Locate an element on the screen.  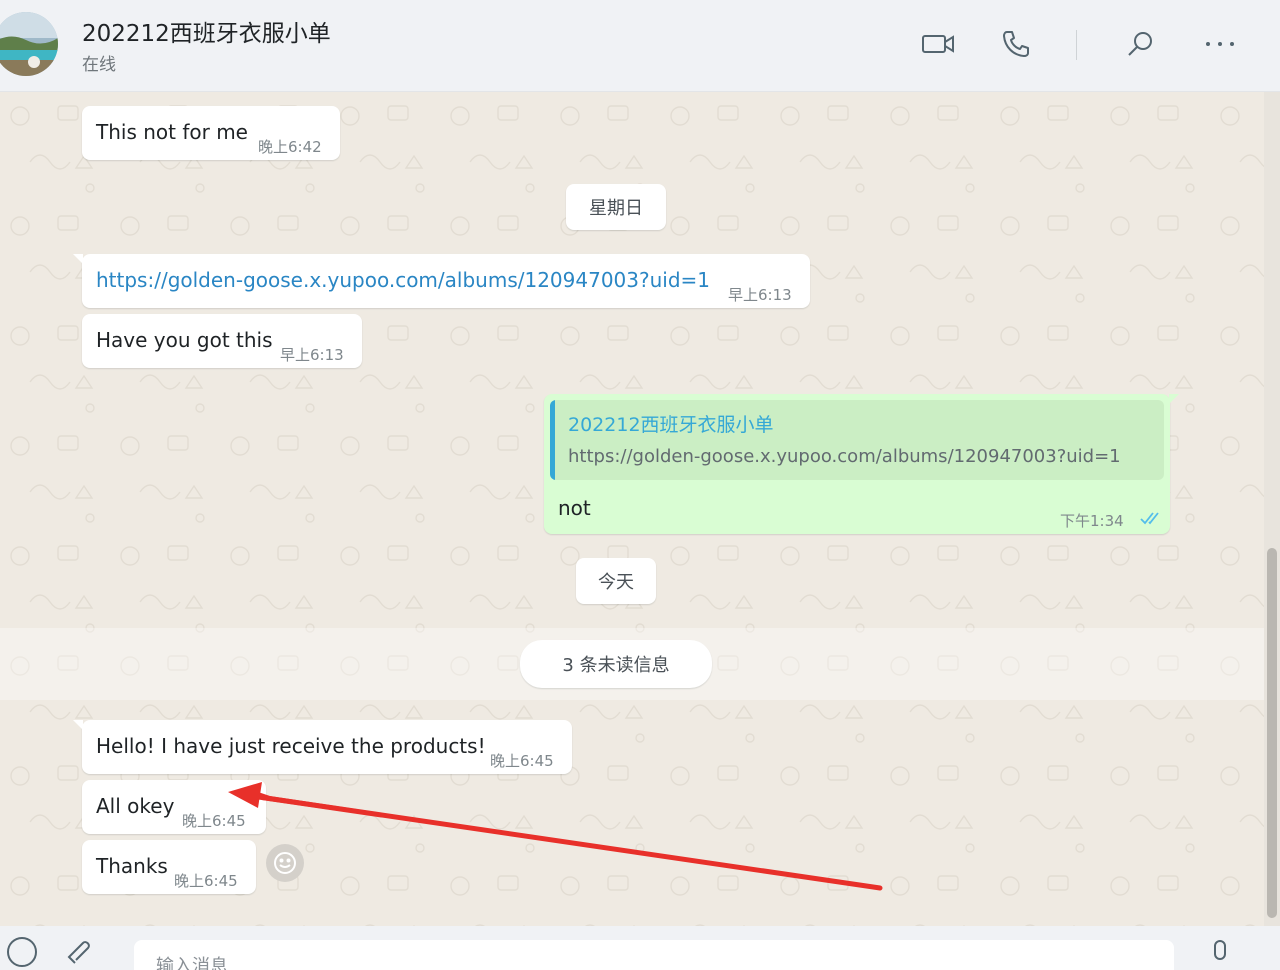
message-text: Have you got this is located at coordinates (184, 340).